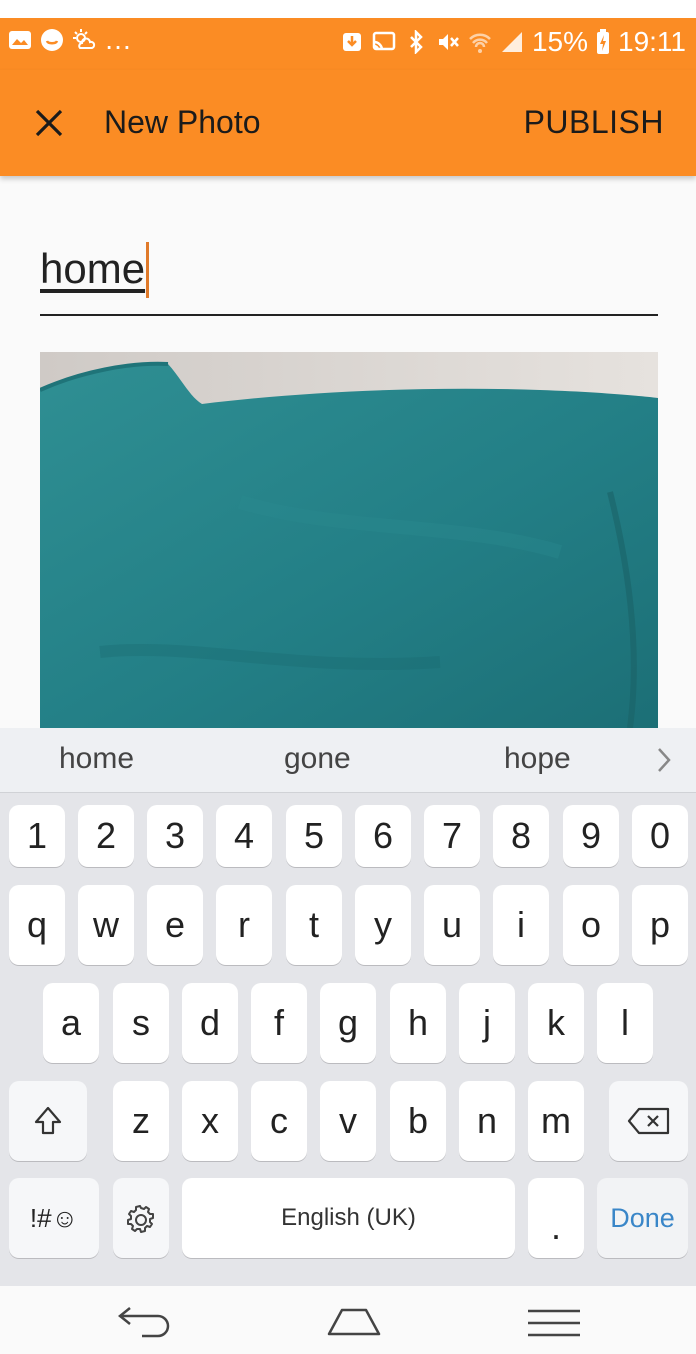 The height and width of the screenshot is (1354, 696). I want to click on top-strip, so click(348, 9).